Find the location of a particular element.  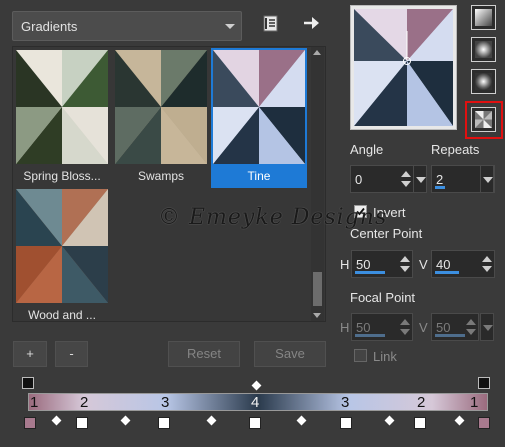

center-h-spinner: 50 is located at coordinates (382, 264).